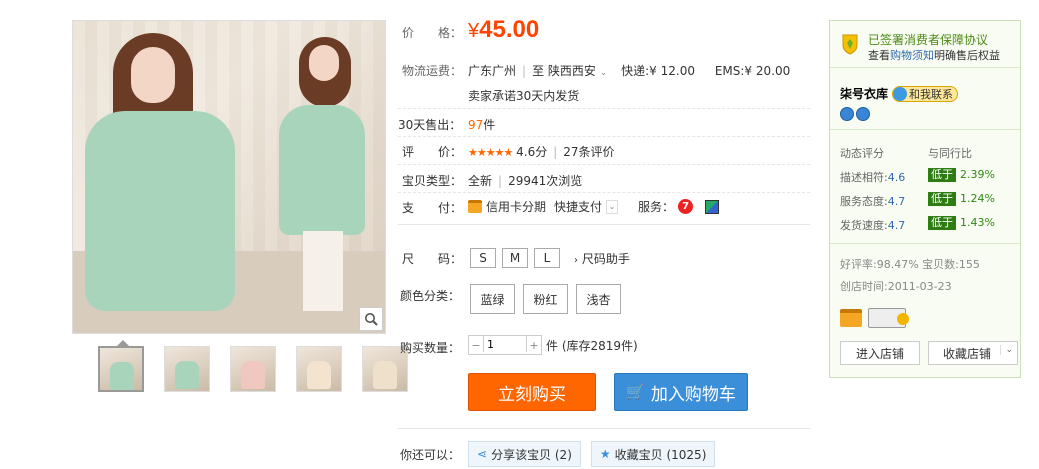 The height and width of the screenshot is (469, 1039). I want to click on shop-header: 柒号衣库 和我联系, so click(899, 93).